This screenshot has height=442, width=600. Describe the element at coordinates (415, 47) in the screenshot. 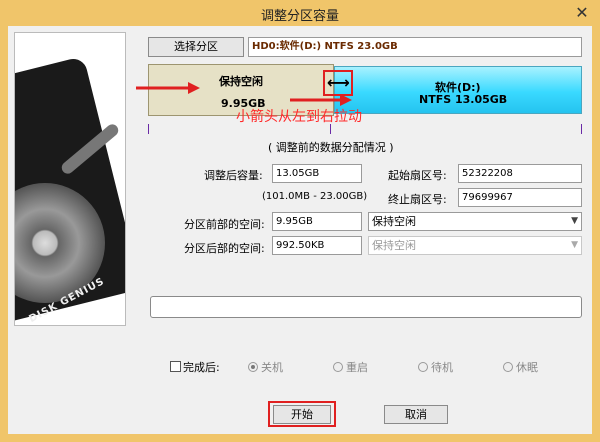

I see `partition-info-field: HD0:软件(D:) NTFS 23.0GB` at that location.